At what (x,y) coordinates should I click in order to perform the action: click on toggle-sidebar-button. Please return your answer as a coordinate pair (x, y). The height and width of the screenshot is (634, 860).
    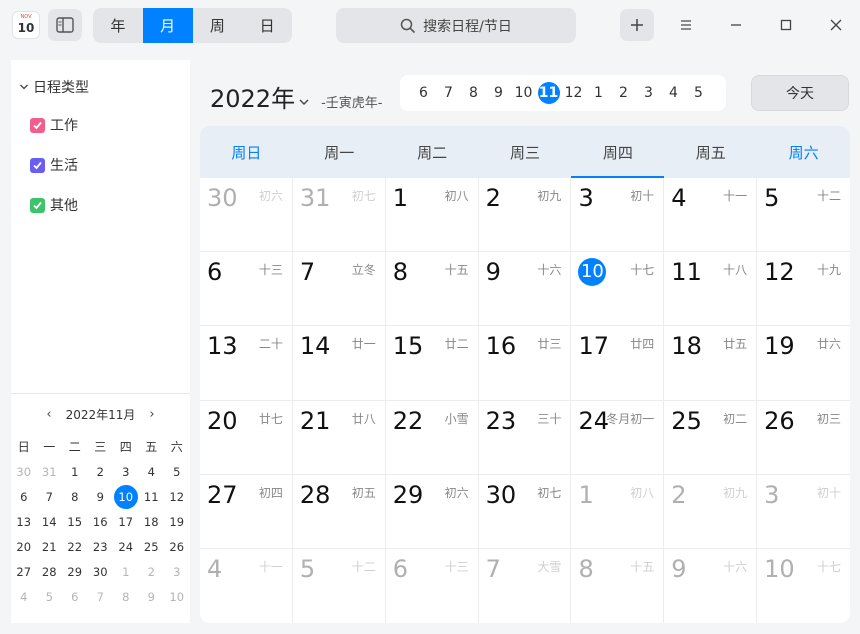
    Looking at the image, I should click on (65, 25).